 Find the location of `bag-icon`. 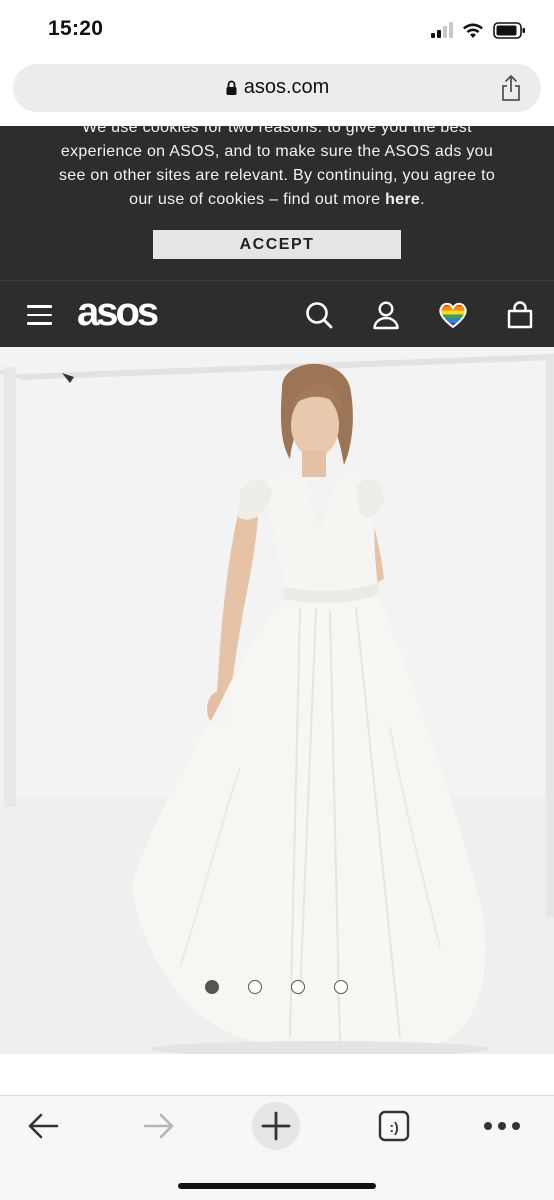

bag-icon is located at coordinates (520, 315).